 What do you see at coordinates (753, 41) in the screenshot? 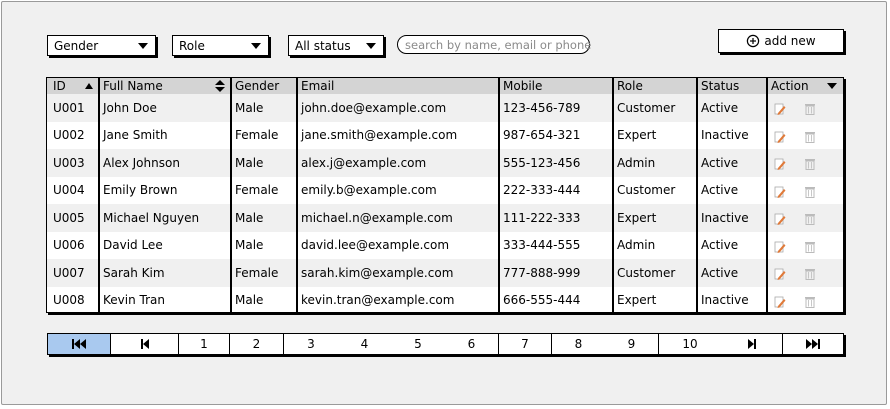
I see `plus-circle-icon` at bounding box center [753, 41].